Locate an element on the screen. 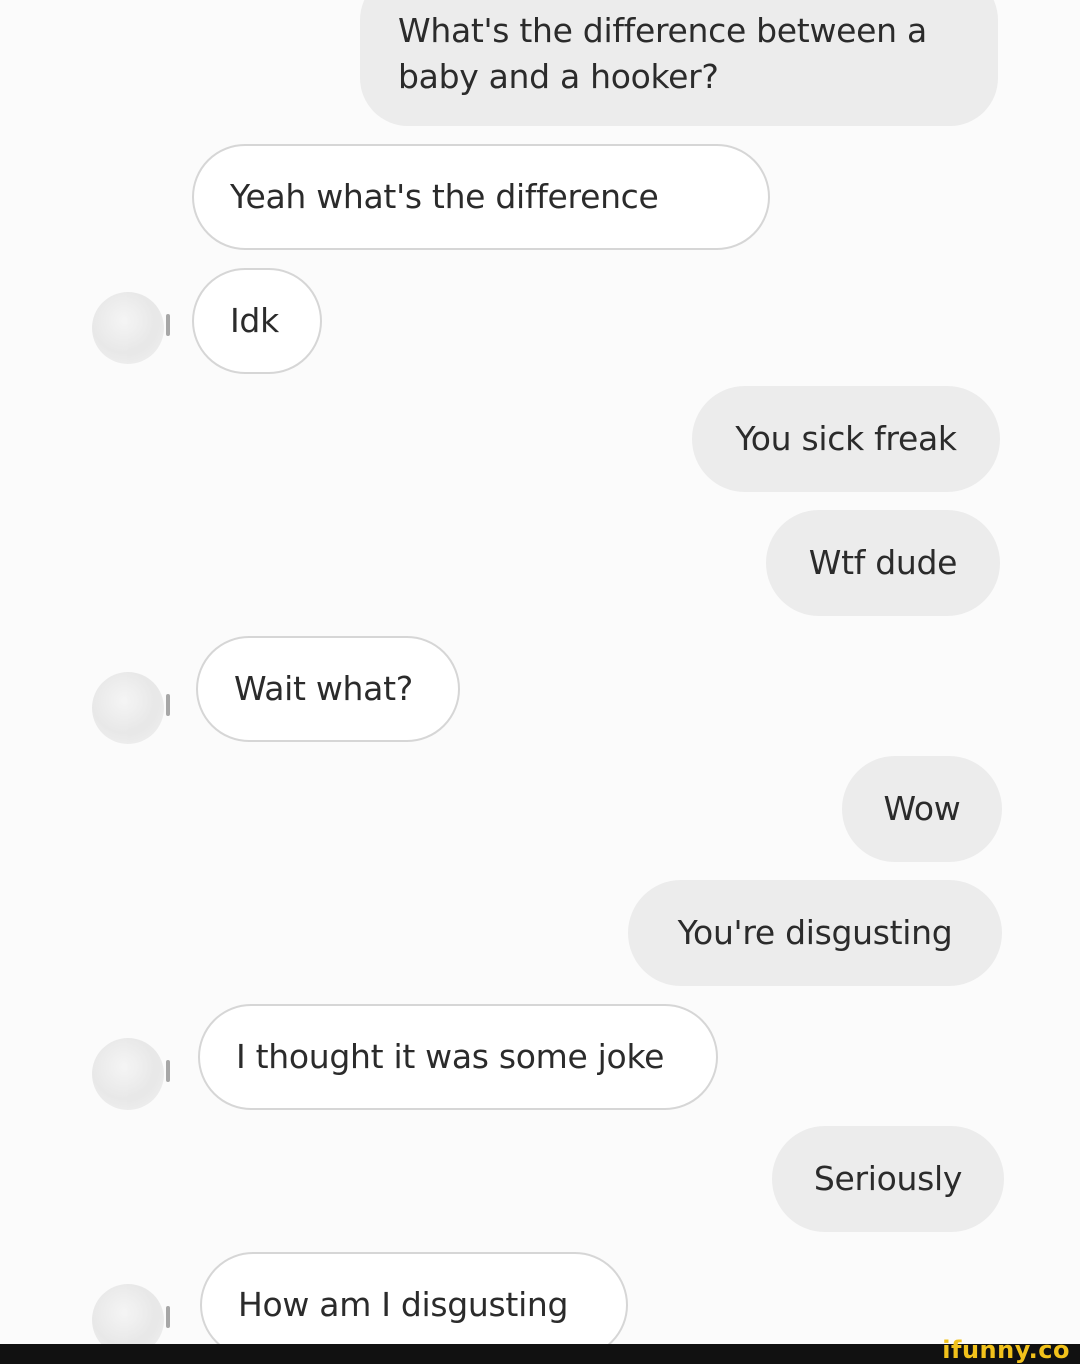 The height and width of the screenshot is (1364, 1080). message-text: Idk is located at coordinates (254, 320).